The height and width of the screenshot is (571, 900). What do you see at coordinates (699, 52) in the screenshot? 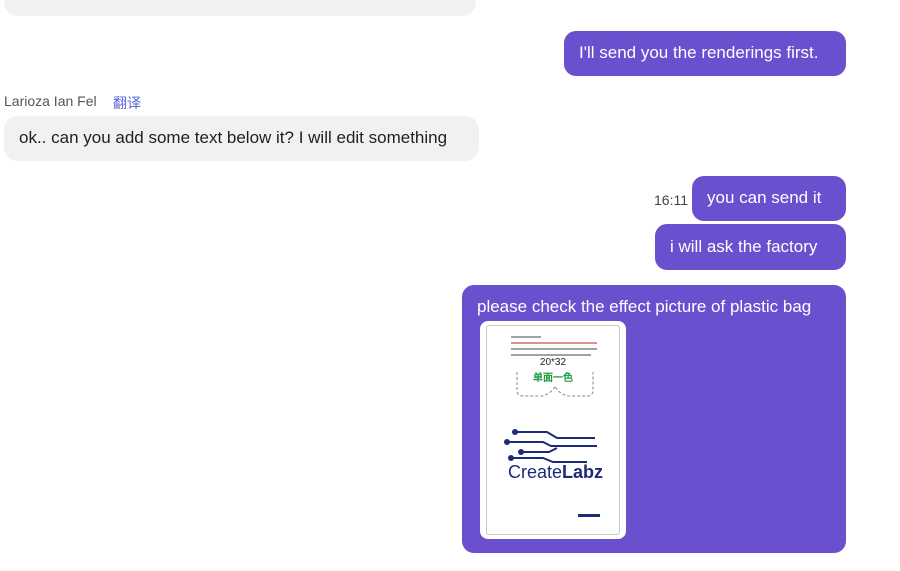
I see `message-text: I'll send you the renderings first.` at bounding box center [699, 52].